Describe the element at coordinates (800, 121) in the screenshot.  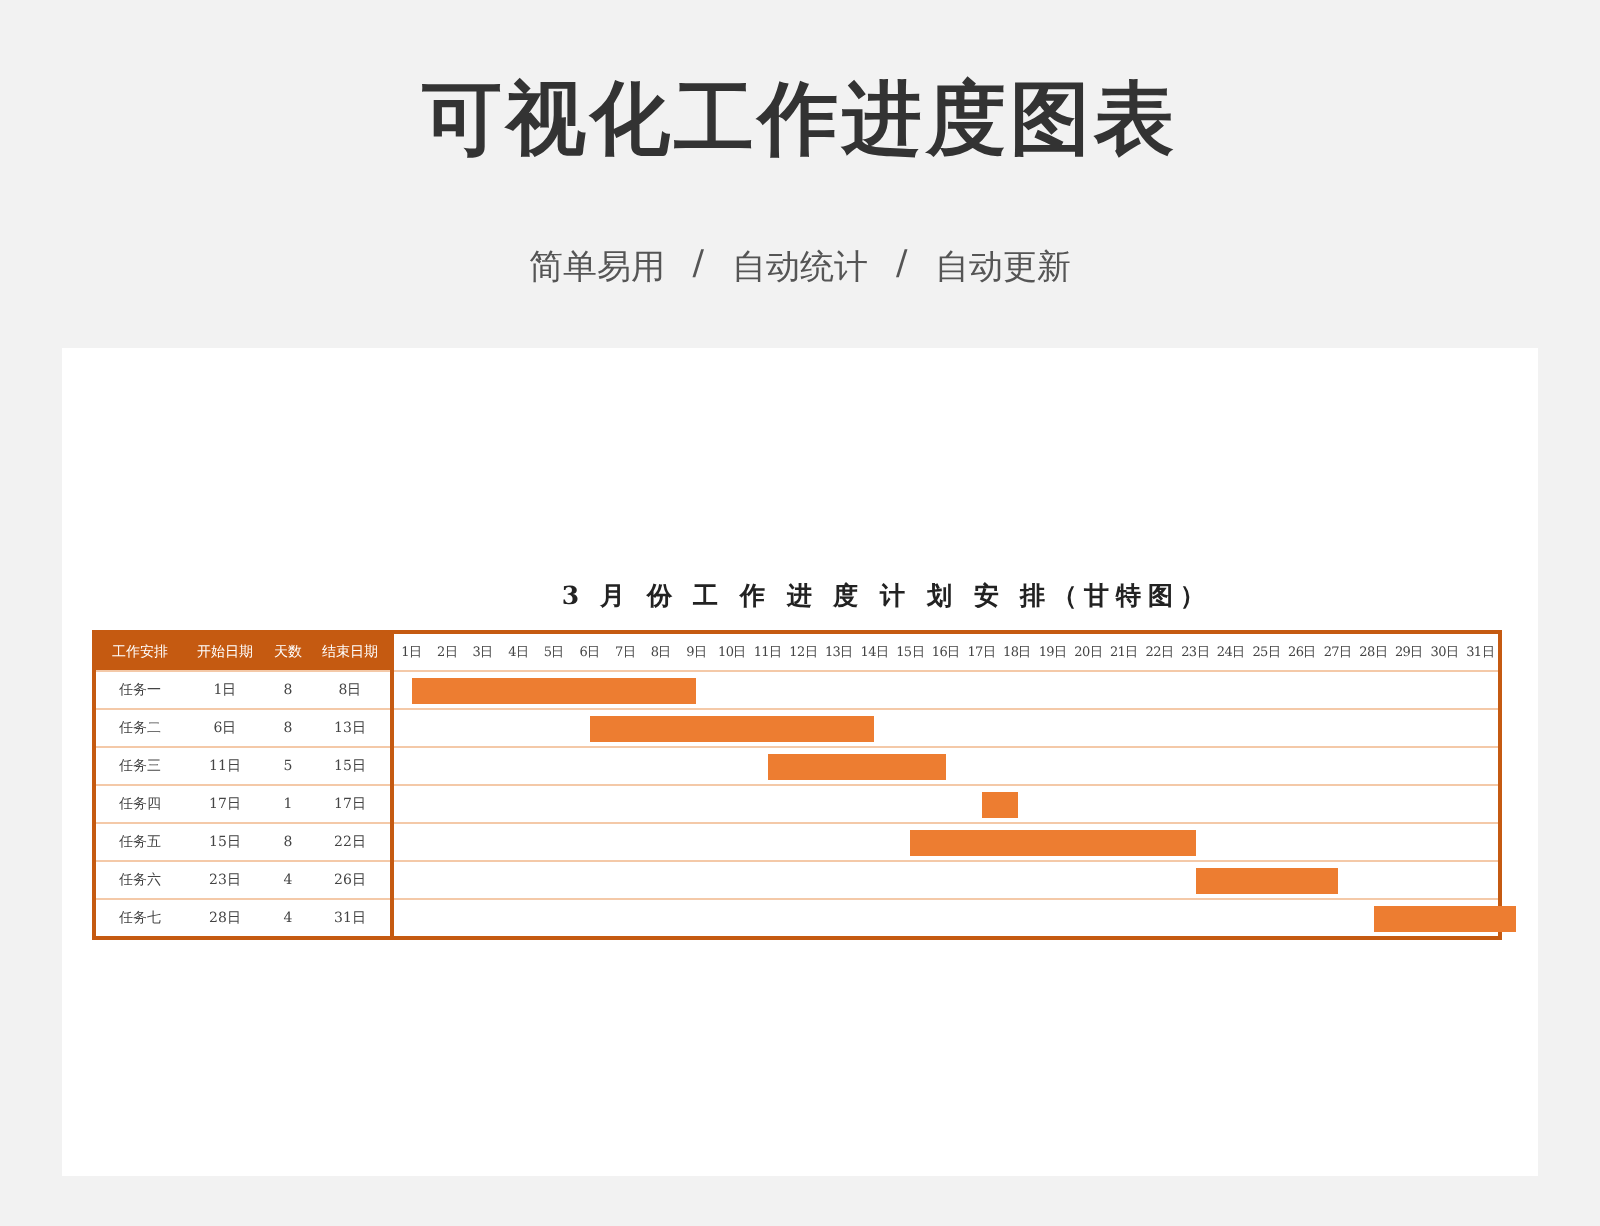
I see `page-title: 可视化工作进度图表` at that location.